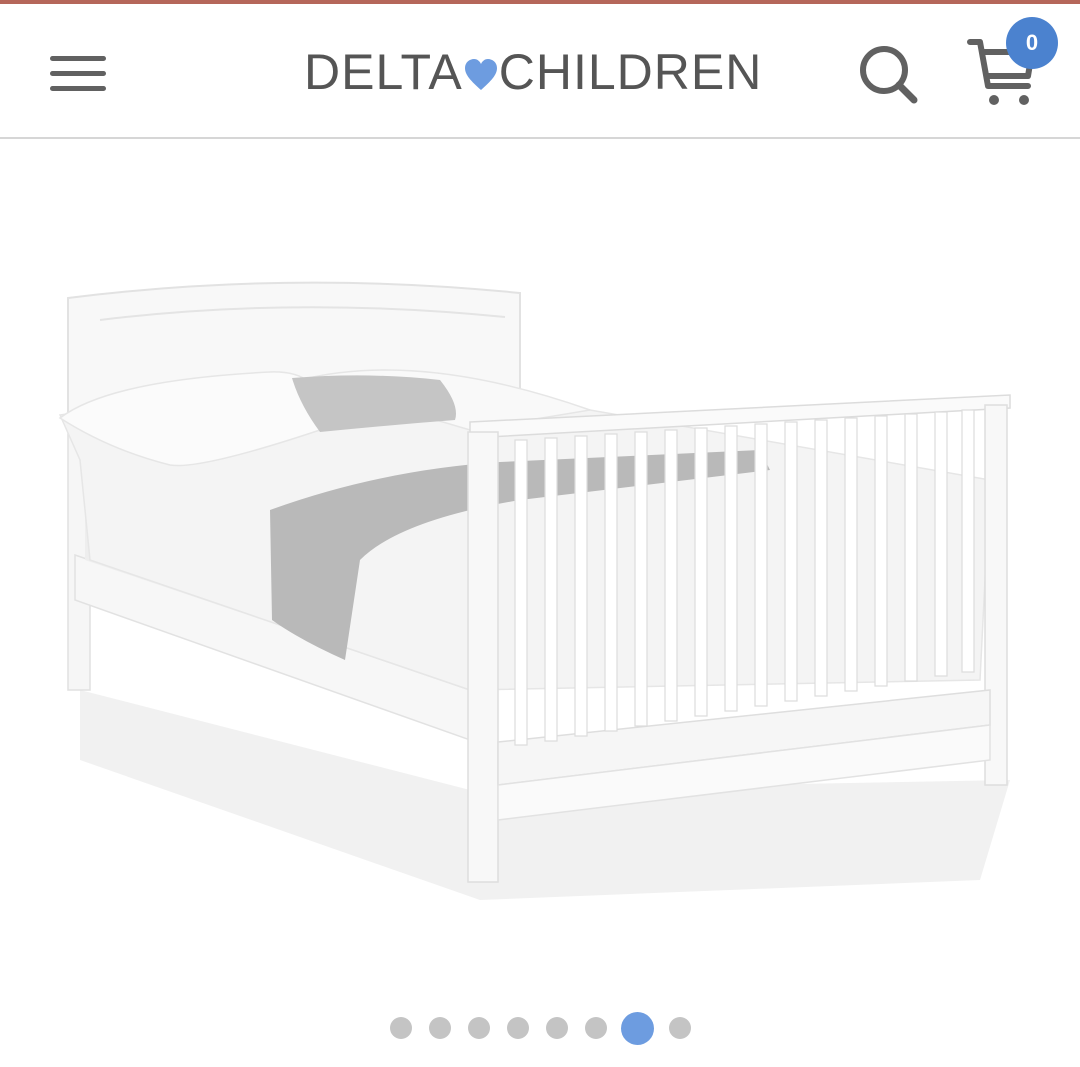 The width and height of the screenshot is (1080, 1067). I want to click on menu-button, so click(78, 73).